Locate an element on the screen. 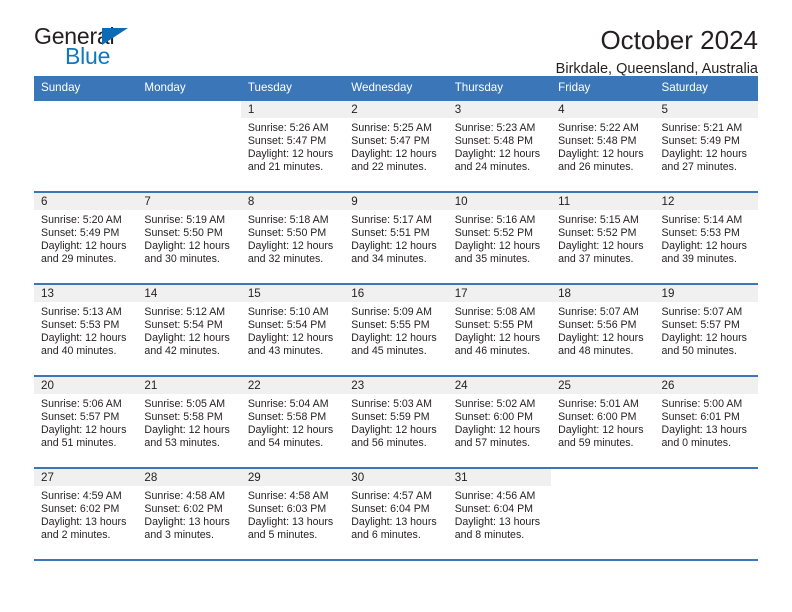  day-cell-inner is located at coordinates (86, 146).